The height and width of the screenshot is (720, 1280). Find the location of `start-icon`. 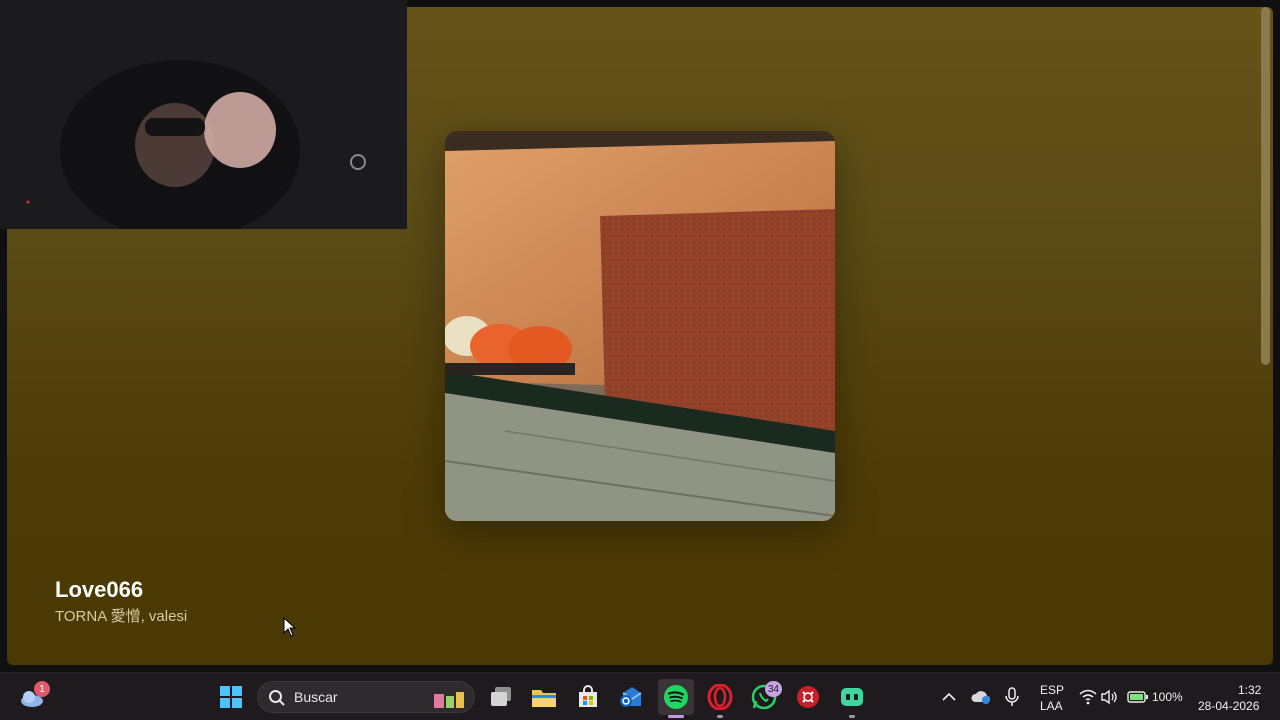

start-icon is located at coordinates (231, 697).